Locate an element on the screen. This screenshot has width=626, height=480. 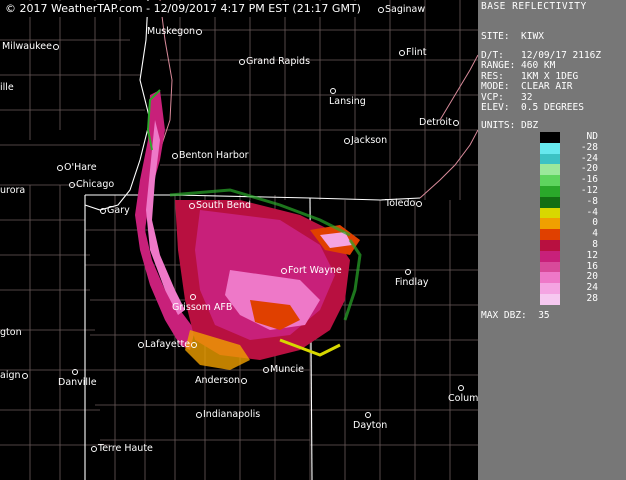
city-label: South Bend is located at coordinates (224, 205).